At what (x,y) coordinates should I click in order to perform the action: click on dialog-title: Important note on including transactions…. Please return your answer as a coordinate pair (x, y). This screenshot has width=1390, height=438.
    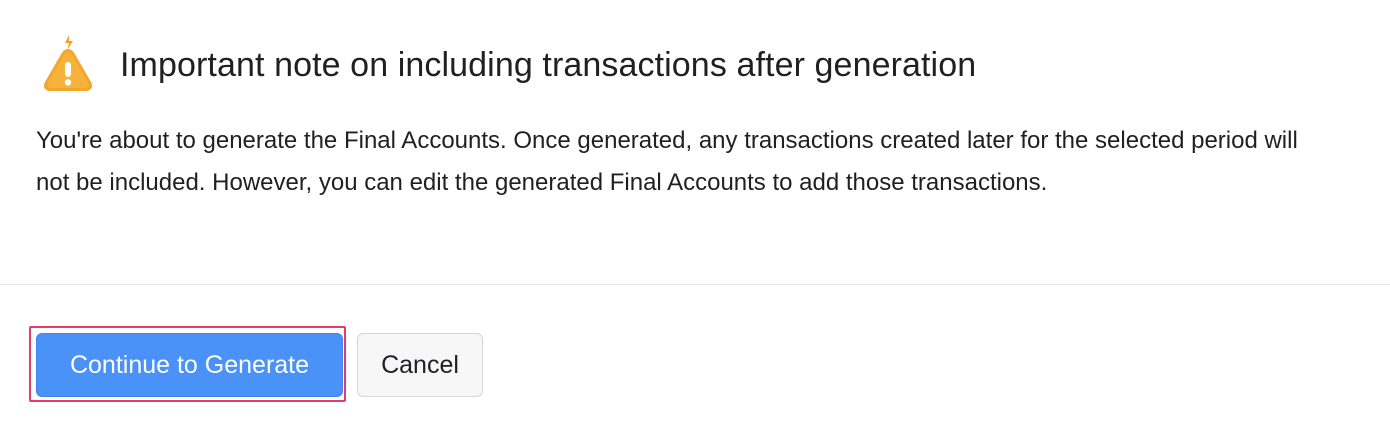
    Looking at the image, I should click on (548, 64).